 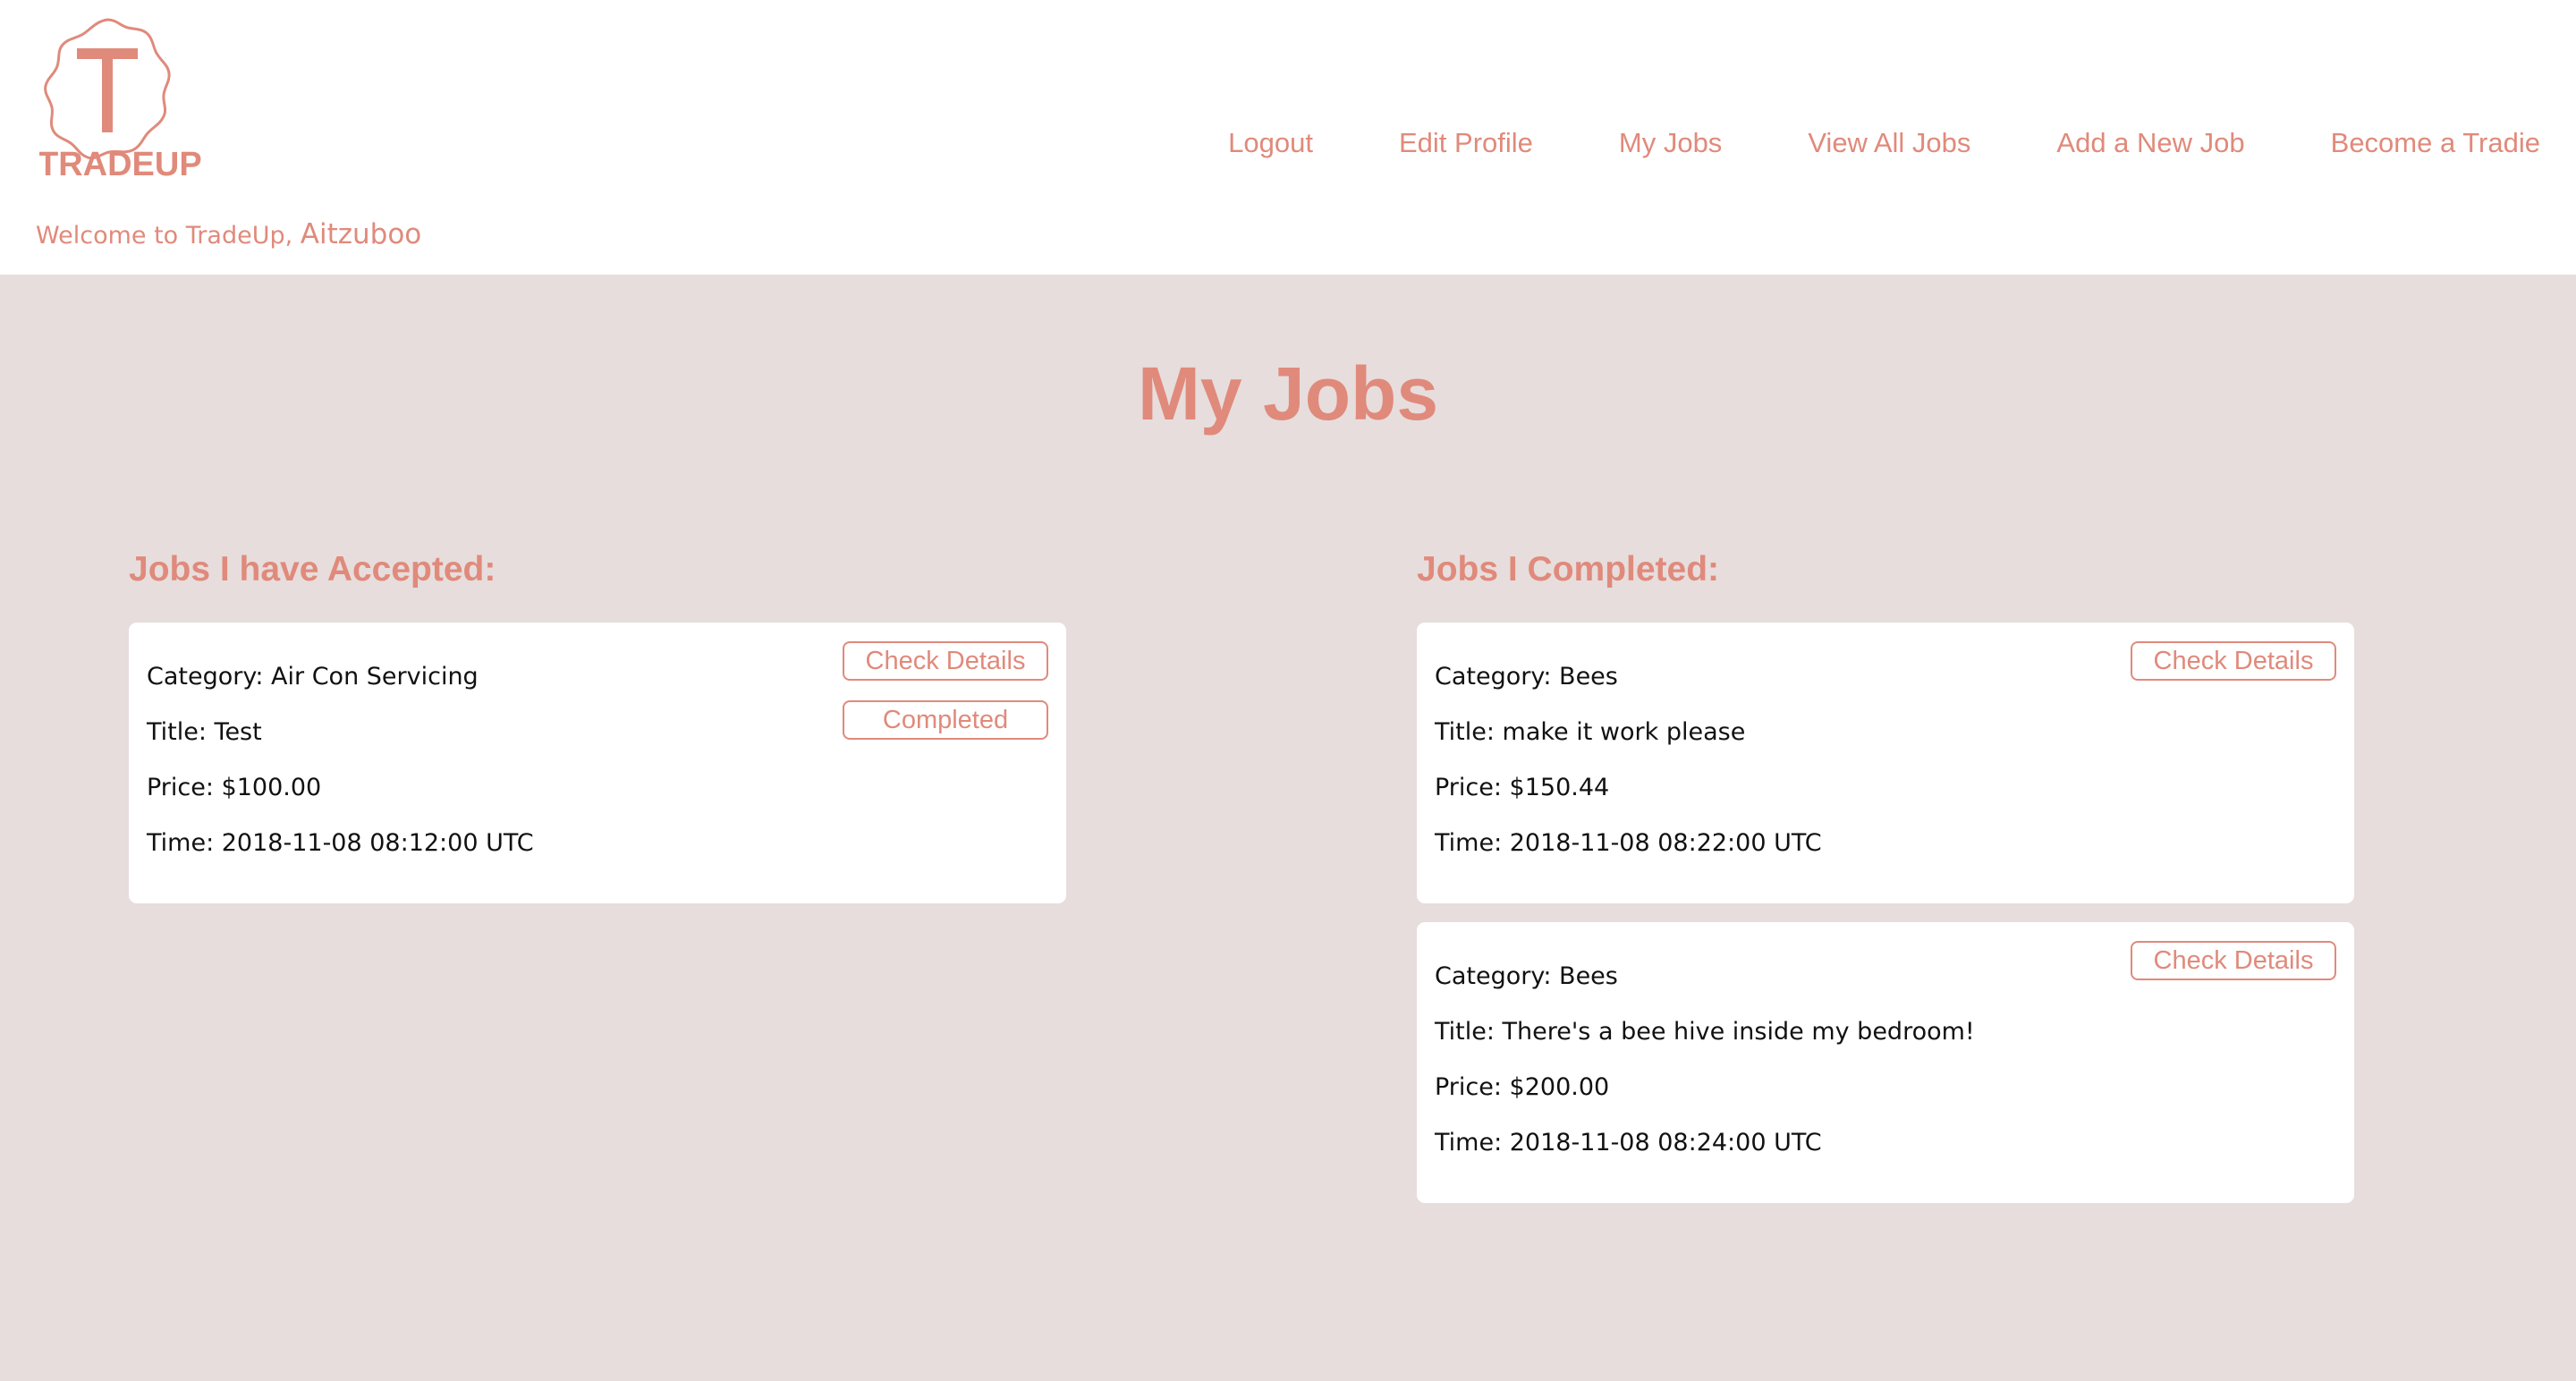 I want to click on logo-wordmark: TRADEUP, so click(x=120, y=164).